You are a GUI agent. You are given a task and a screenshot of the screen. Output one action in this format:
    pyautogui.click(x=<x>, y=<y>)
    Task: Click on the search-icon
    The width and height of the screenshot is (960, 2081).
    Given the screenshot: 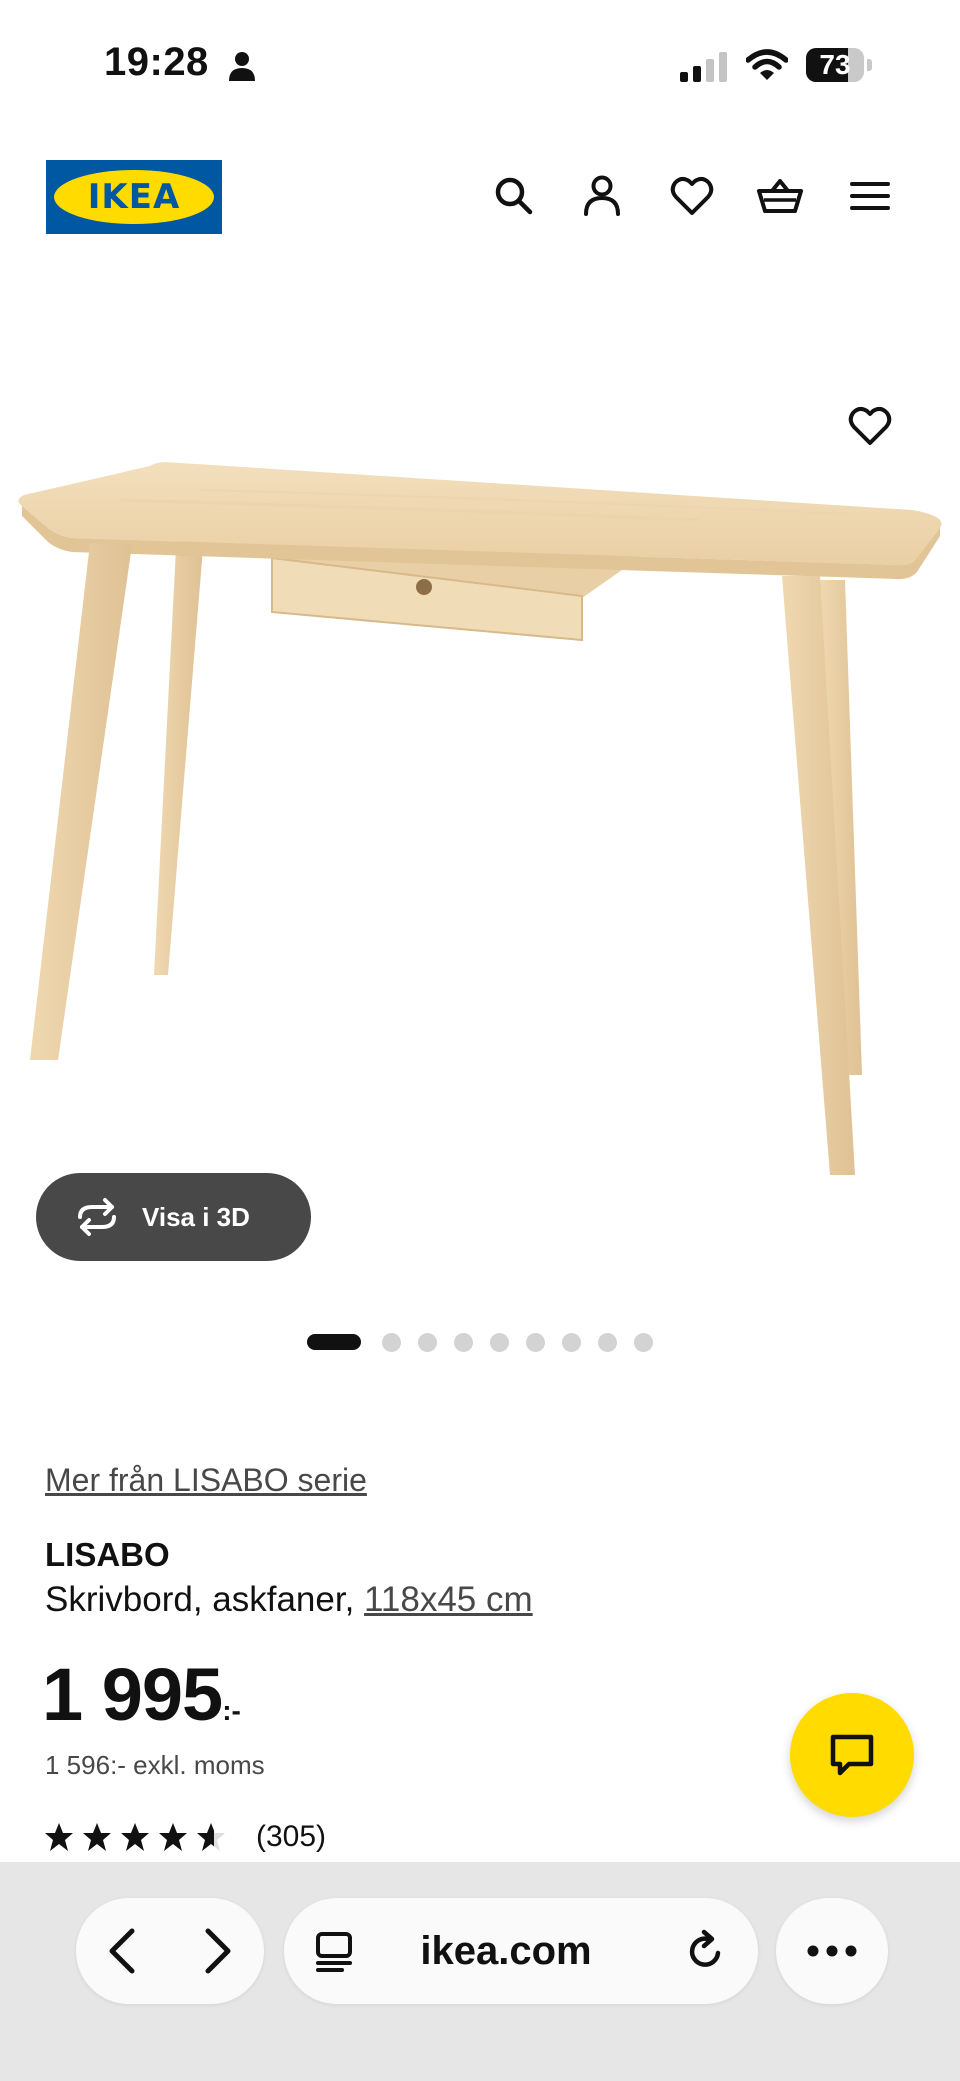 What is the action you would take?
    pyautogui.click(x=514, y=196)
    